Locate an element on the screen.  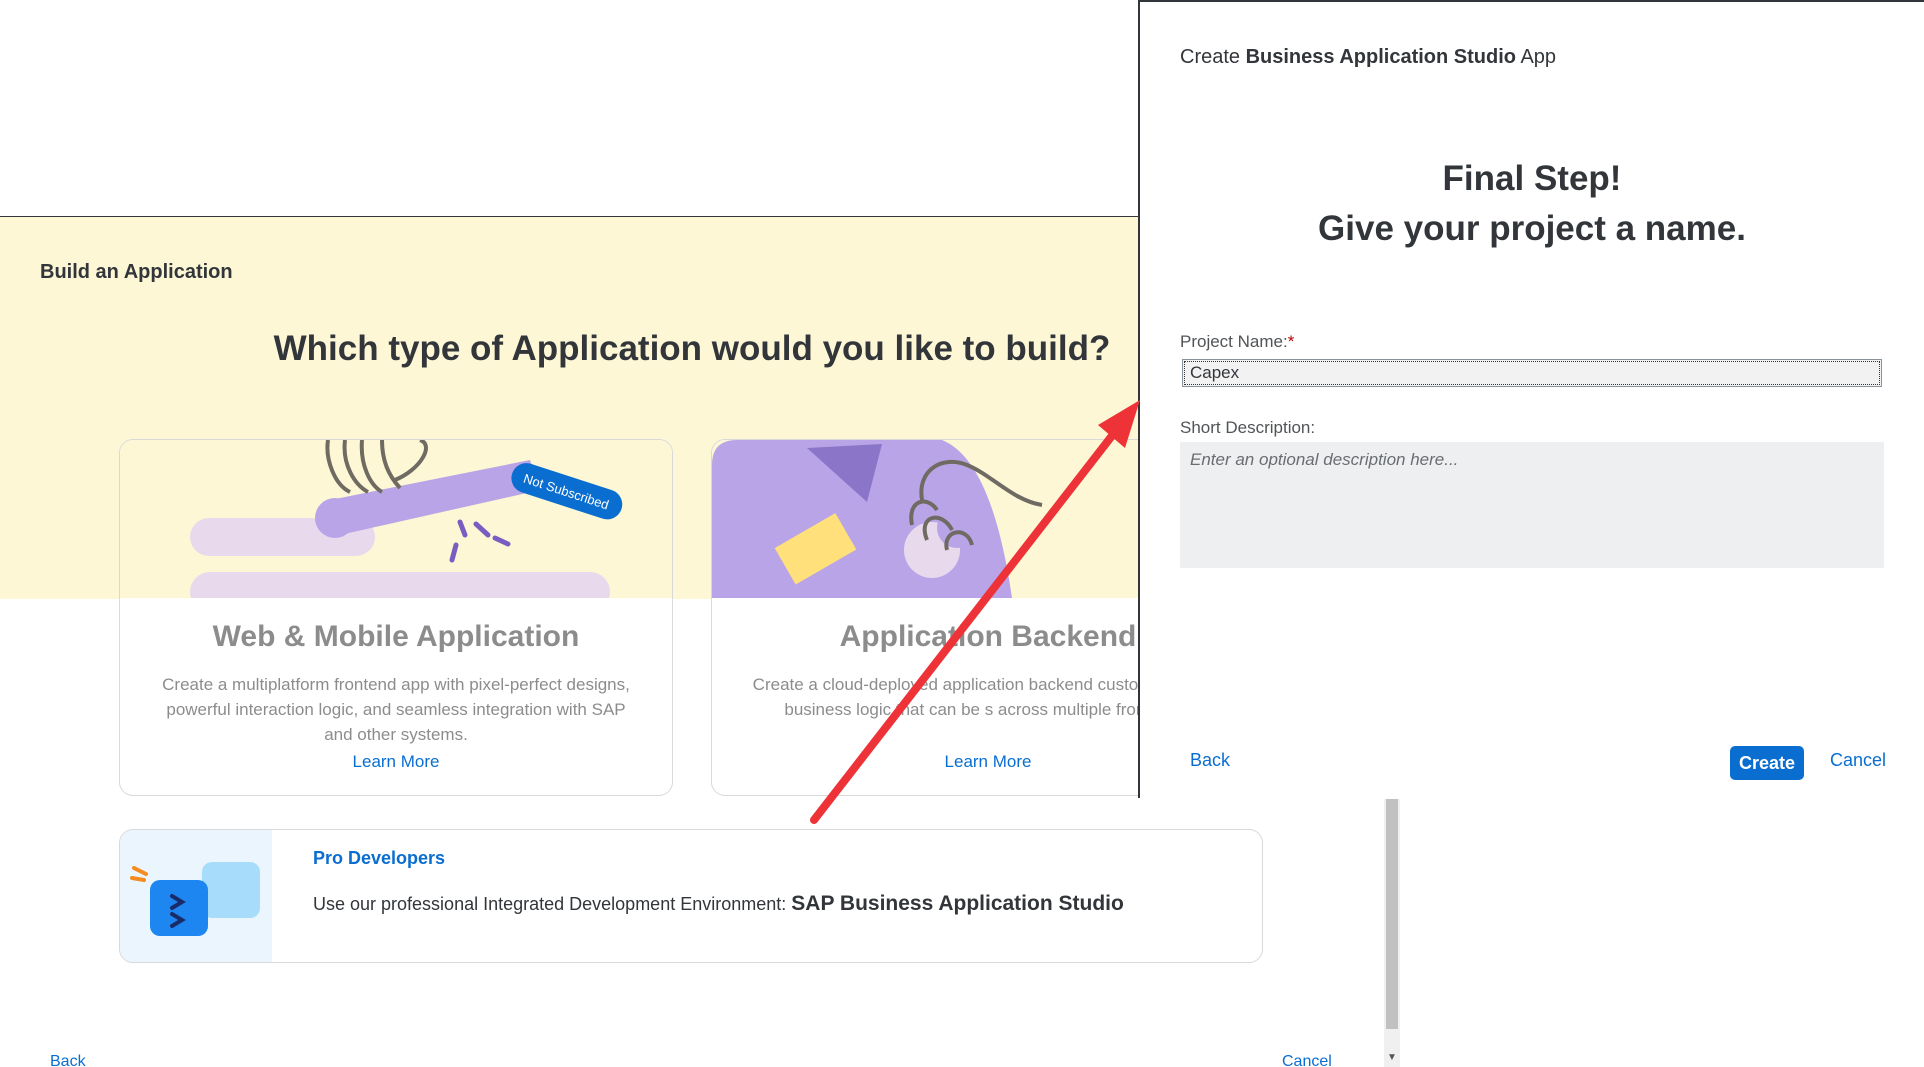
project-name-input is located at coordinates (1532, 373).